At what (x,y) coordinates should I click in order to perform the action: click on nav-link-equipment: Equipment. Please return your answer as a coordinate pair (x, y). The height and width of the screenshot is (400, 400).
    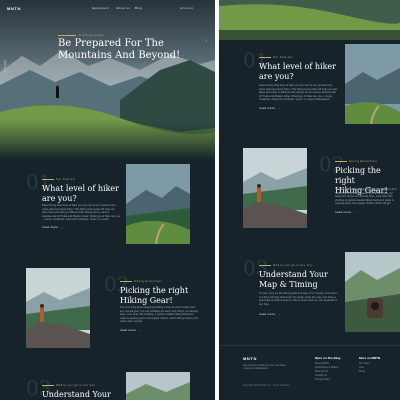
    Looking at the image, I should click on (100, 8).